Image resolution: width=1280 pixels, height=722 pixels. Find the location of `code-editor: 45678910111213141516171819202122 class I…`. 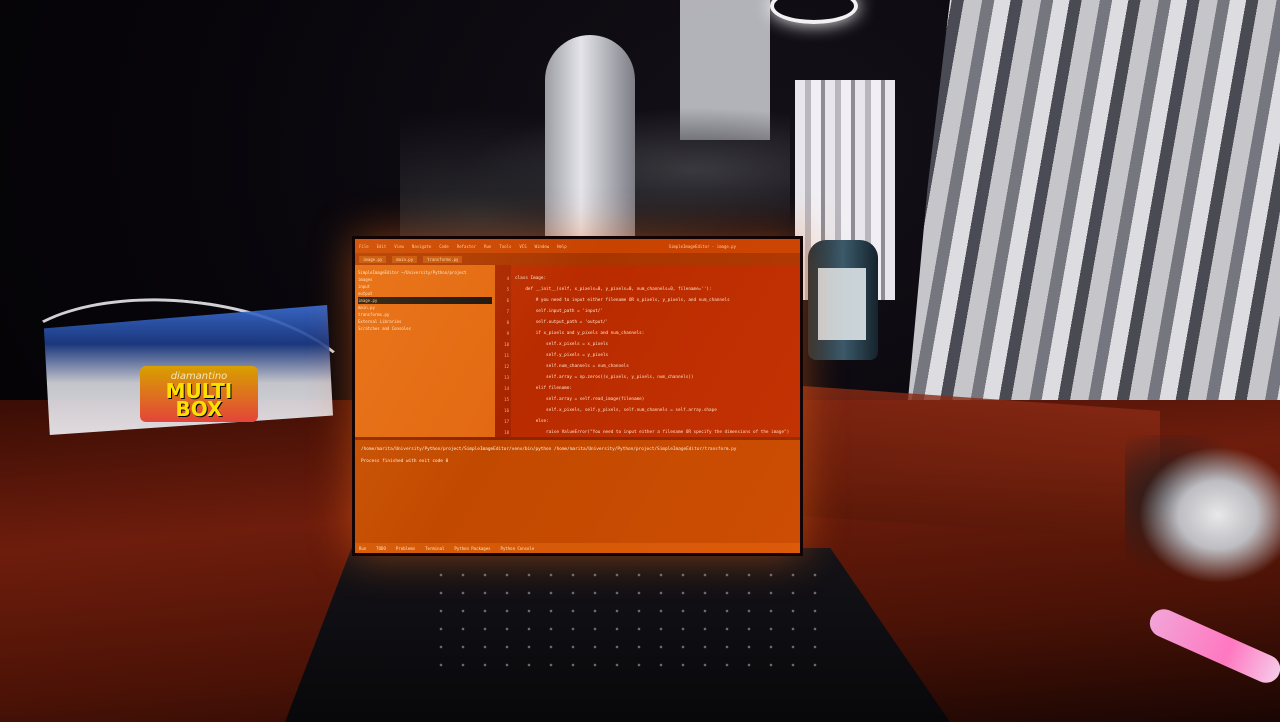

code-editor: 45678910111213141516171819202122 class I… is located at coordinates (647, 351).